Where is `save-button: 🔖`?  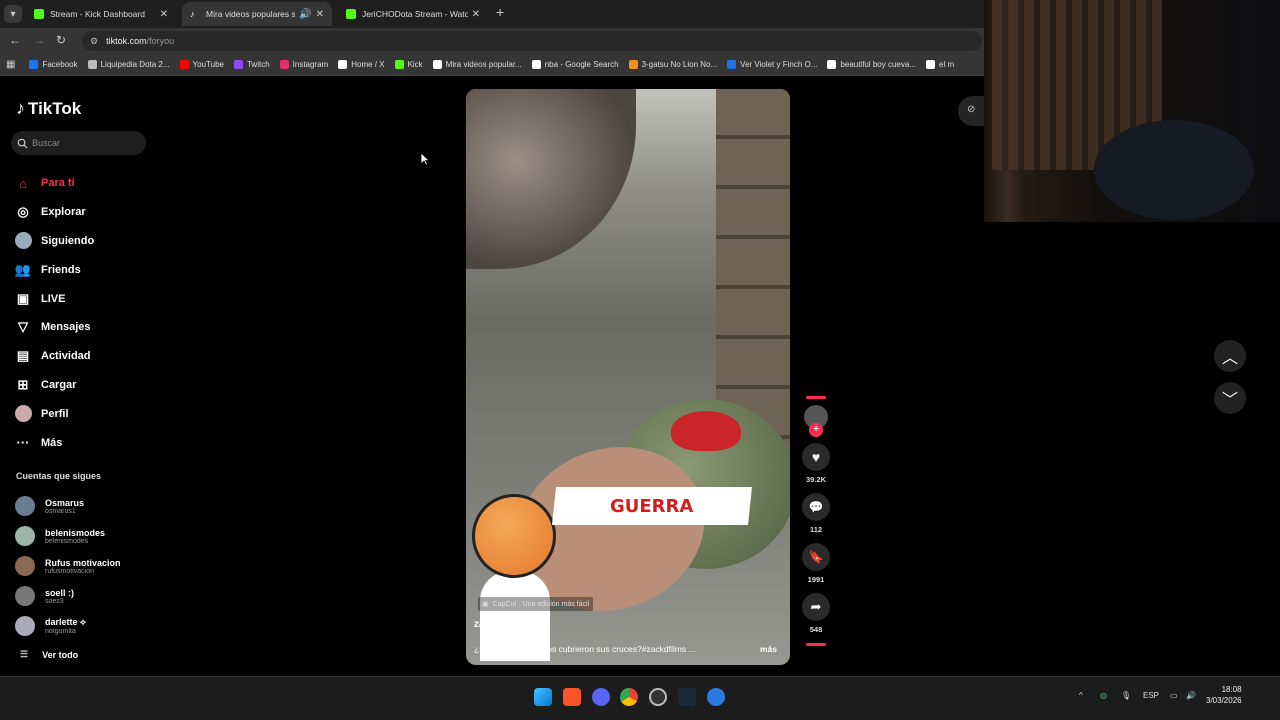 save-button: 🔖 is located at coordinates (816, 557).